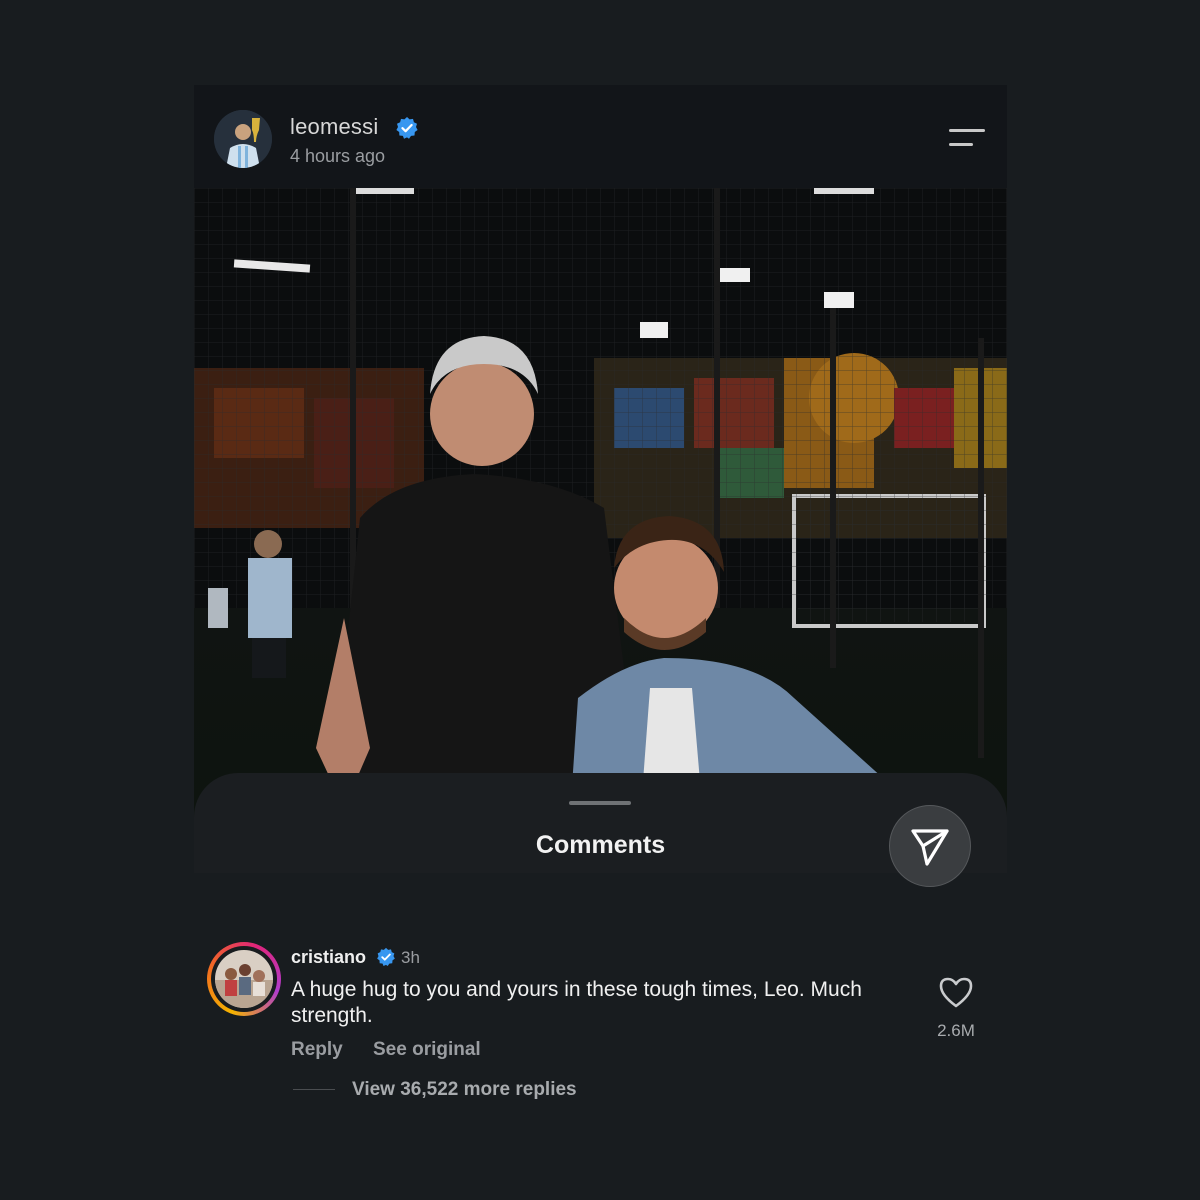  I want to click on send-button, so click(930, 846).